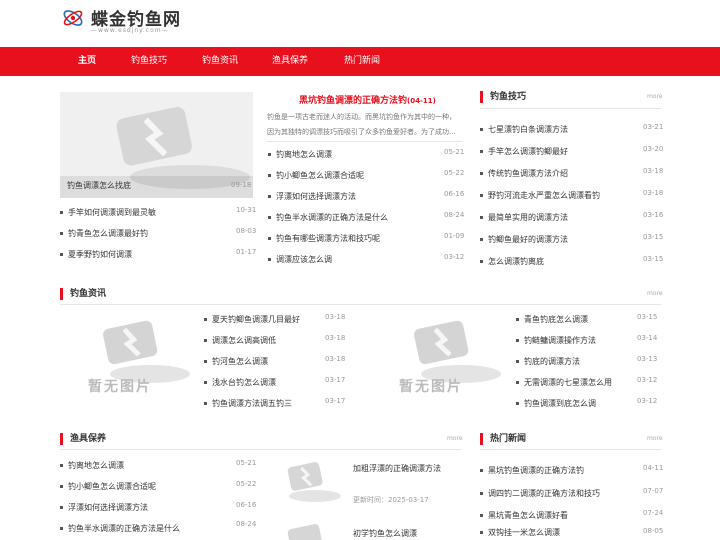  What do you see at coordinates (236, 362) in the screenshot?
I see `list-item: 钓河鱼怎么调漂` at bounding box center [236, 362].